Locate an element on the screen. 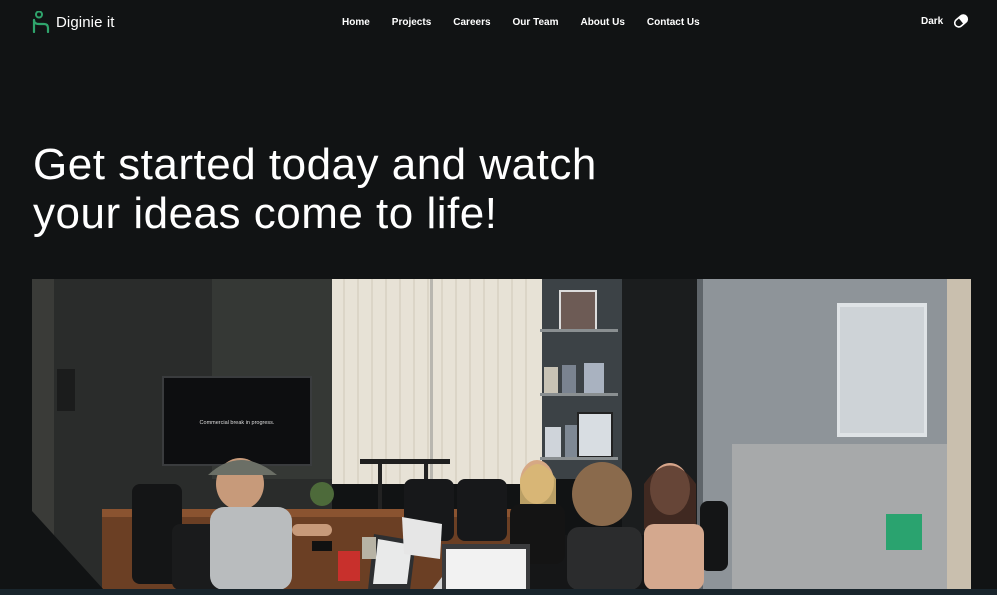 This screenshot has width=997, height=595. brand-name: Diginie it is located at coordinates (85, 22).